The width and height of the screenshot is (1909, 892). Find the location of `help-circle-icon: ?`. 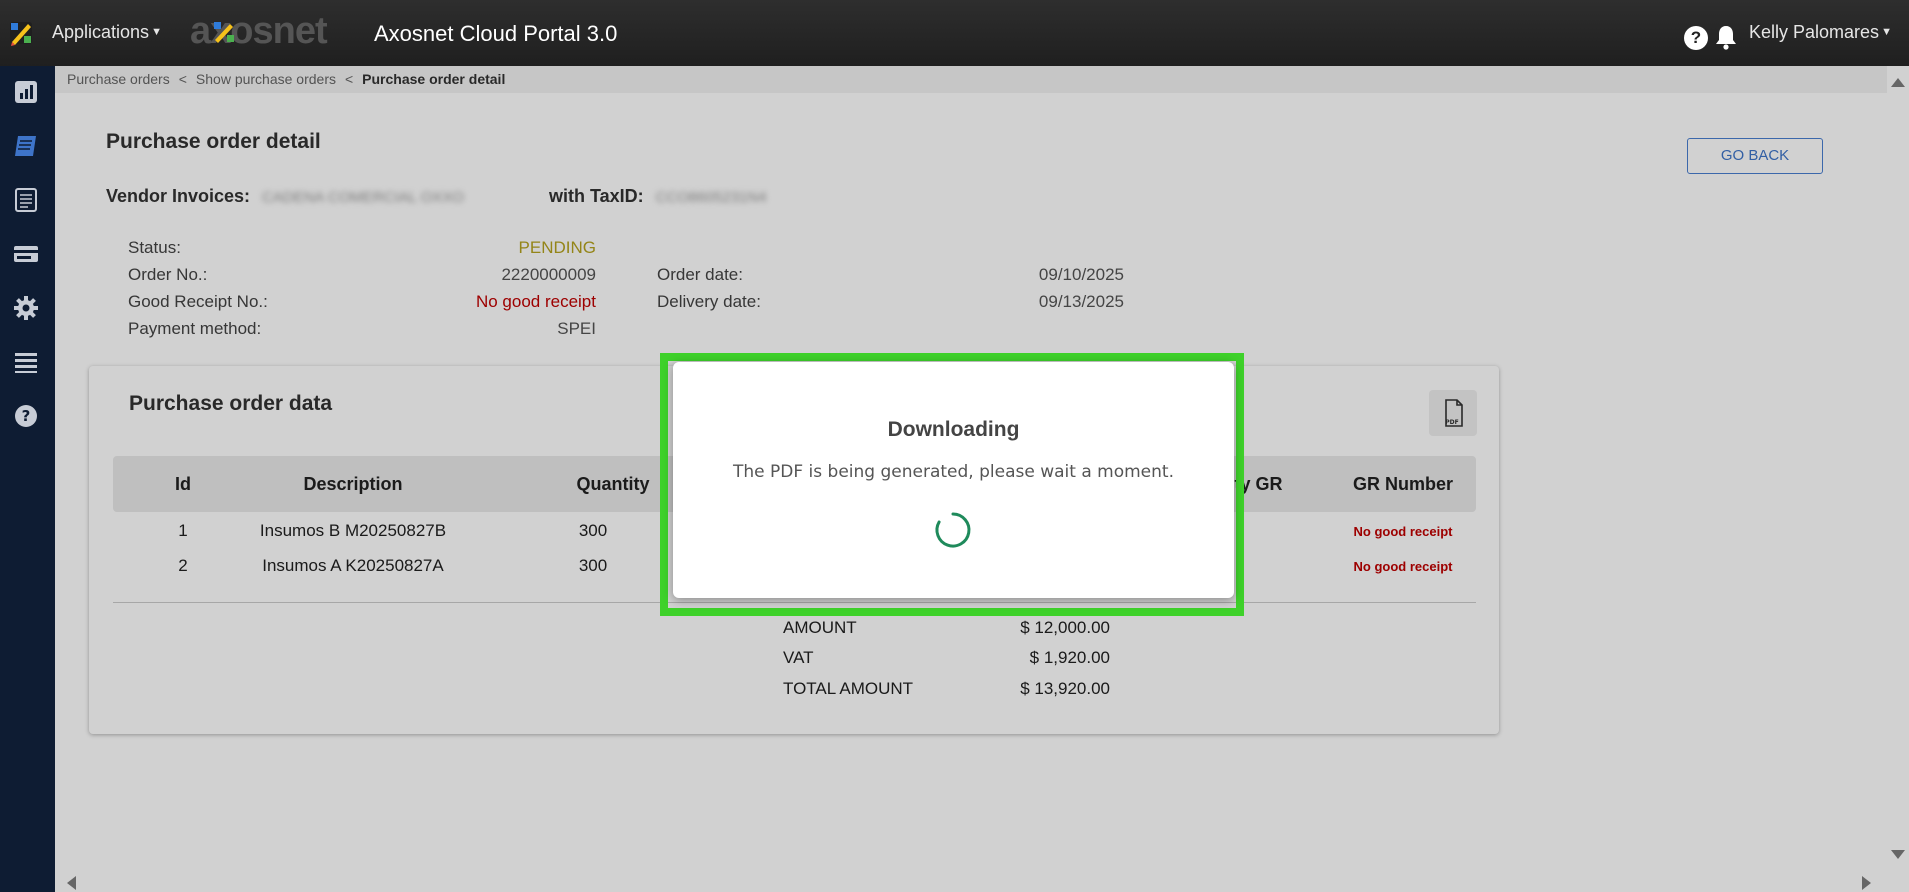

help-circle-icon: ? is located at coordinates (26, 416).